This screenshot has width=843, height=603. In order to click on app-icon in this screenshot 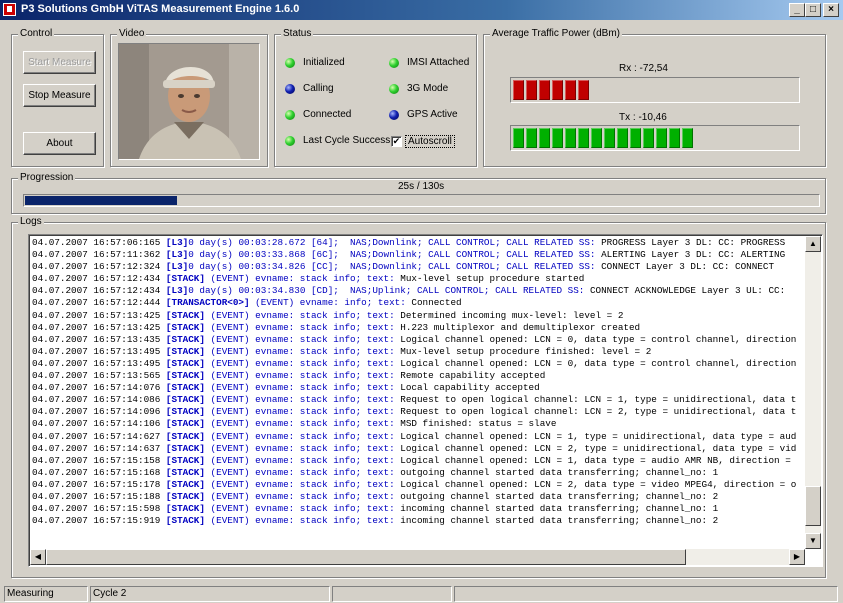, I will do `click(9, 9)`.